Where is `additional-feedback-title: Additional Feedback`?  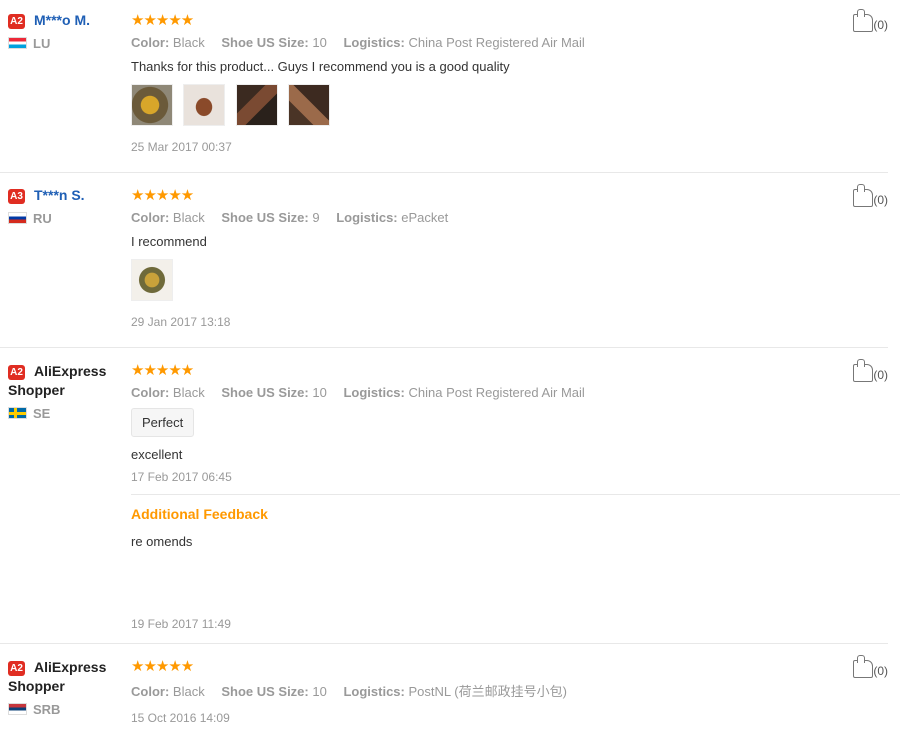
additional-feedback-title: Additional Feedback is located at coordinates (199, 514).